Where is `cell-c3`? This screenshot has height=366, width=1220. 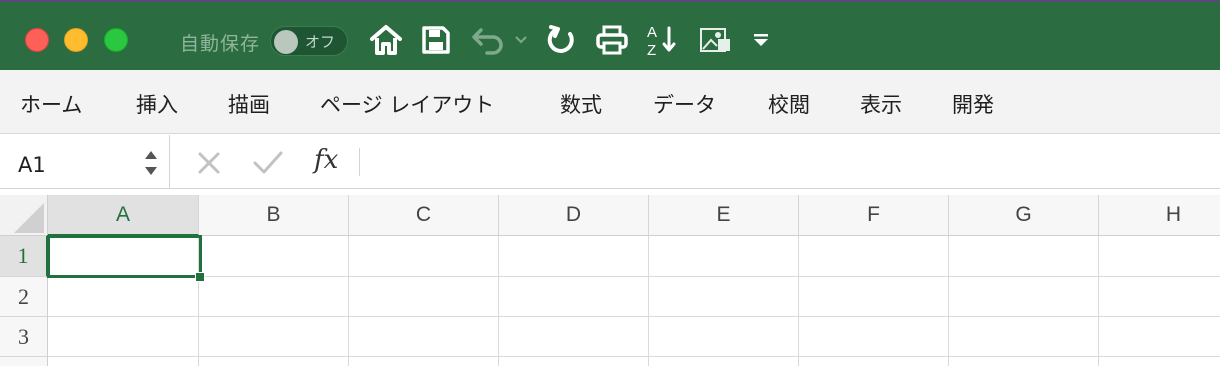
cell-c3 is located at coordinates (424, 337).